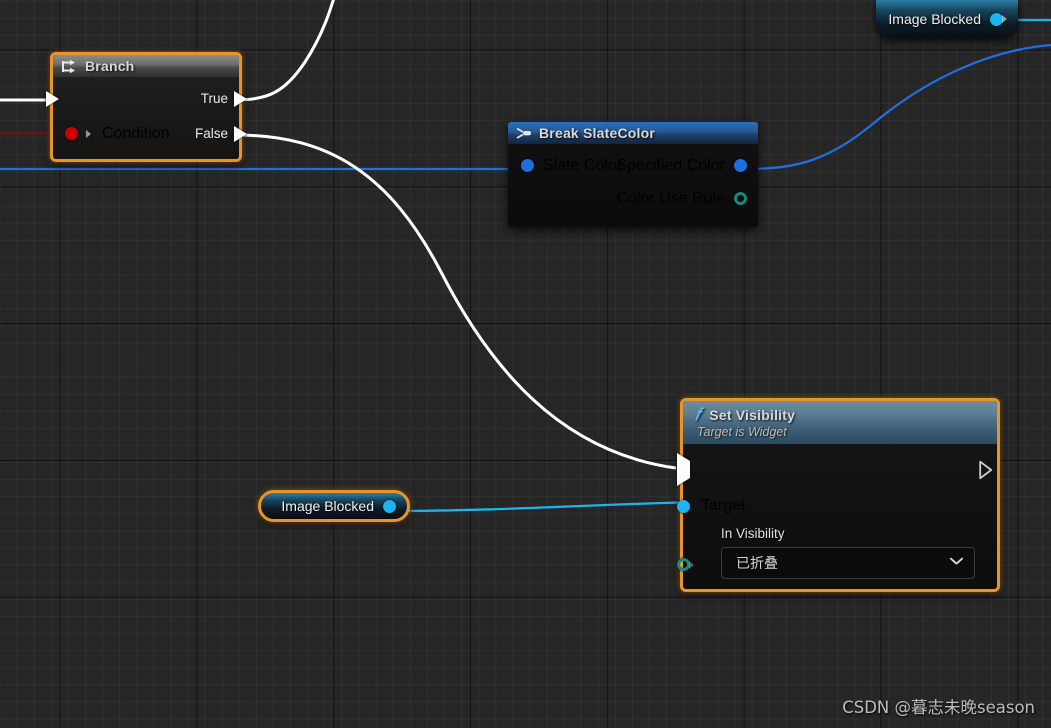 The image size is (1051, 728). What do you see at coordinates (136, 133) in the screenshot?
I see `pin-branch-condition-label: Condition` at bounding box center [136, 133].